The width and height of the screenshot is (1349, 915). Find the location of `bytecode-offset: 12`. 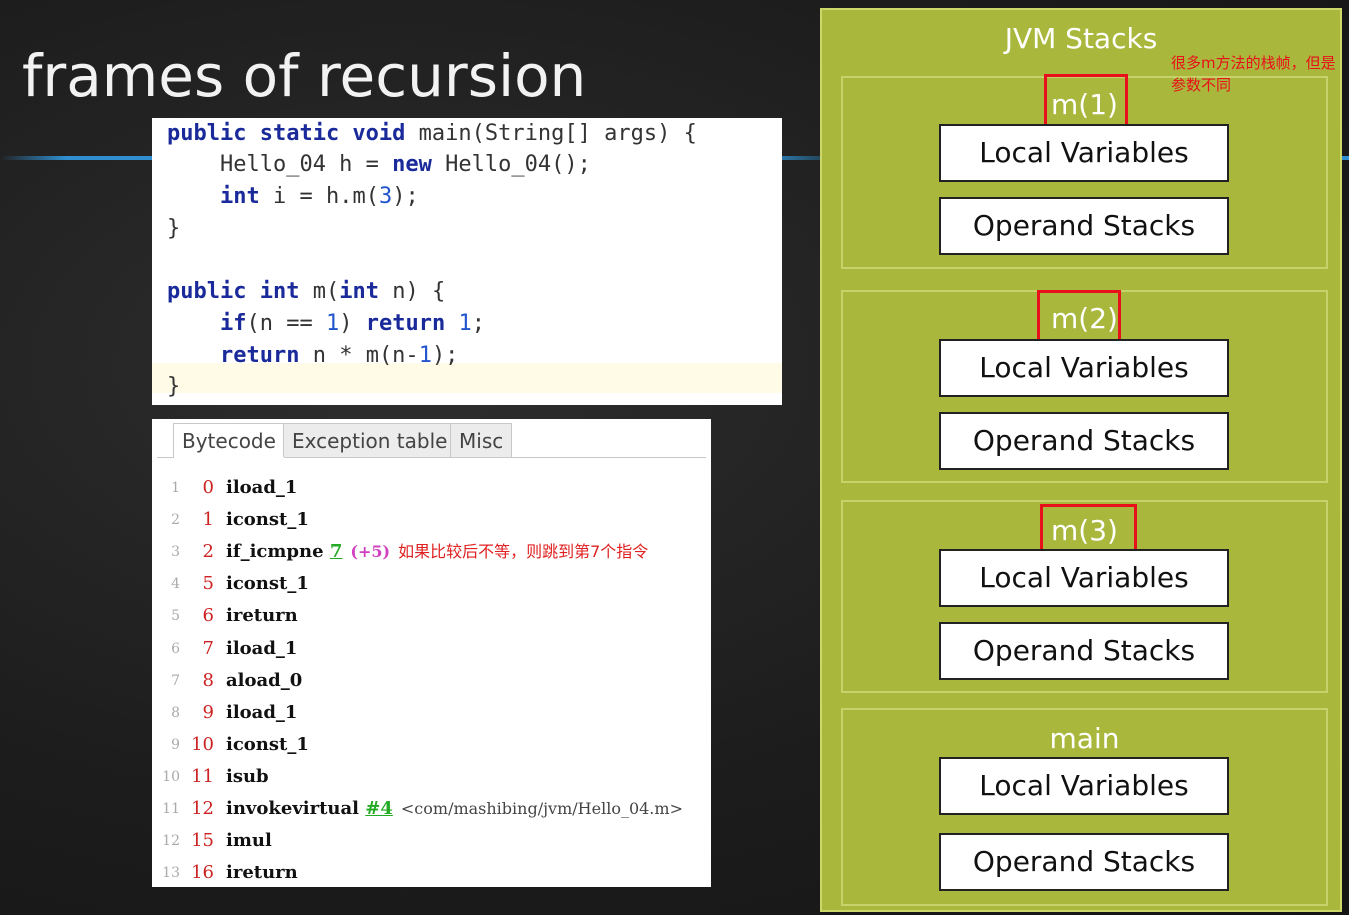

bytecode-offset: 12 is located at coordinates (202, 808).